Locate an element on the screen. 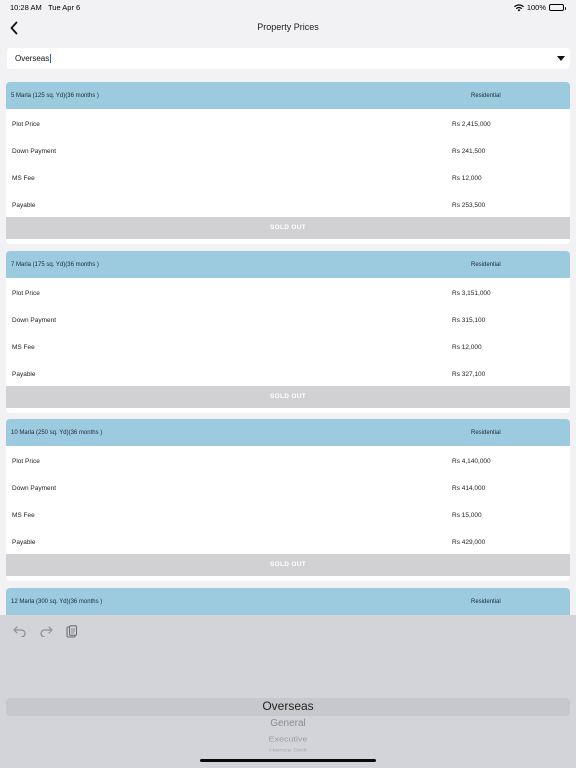 This screenshot has width=576, height=768. paste-icon is located at coordinates (72, 631).